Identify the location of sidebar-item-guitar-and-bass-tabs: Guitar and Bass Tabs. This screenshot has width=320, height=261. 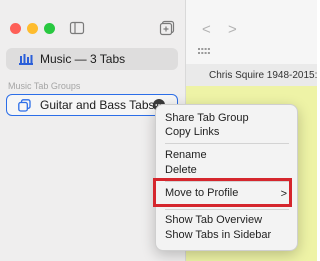
(92, 105).